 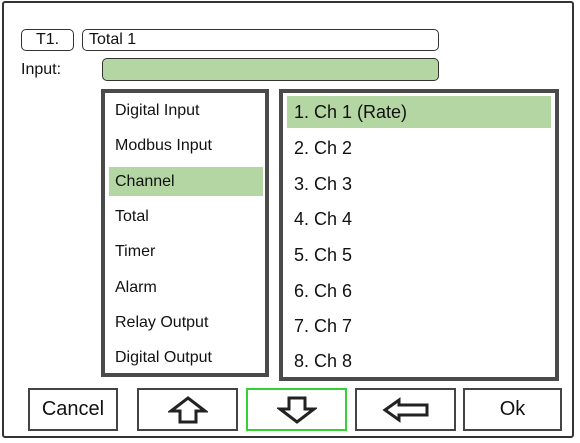 What do you see at coordinates (419, 361) in the screenshot?
I see `channel-item-8: 8. Ch 8` at bounding box center [419, 361].